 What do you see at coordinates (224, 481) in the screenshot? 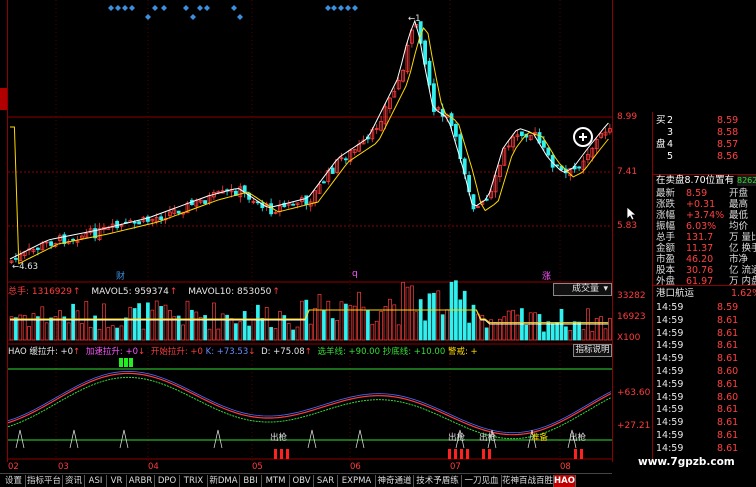
I see `indicator-tab: 新DMA` at bounding box center [224, 481].